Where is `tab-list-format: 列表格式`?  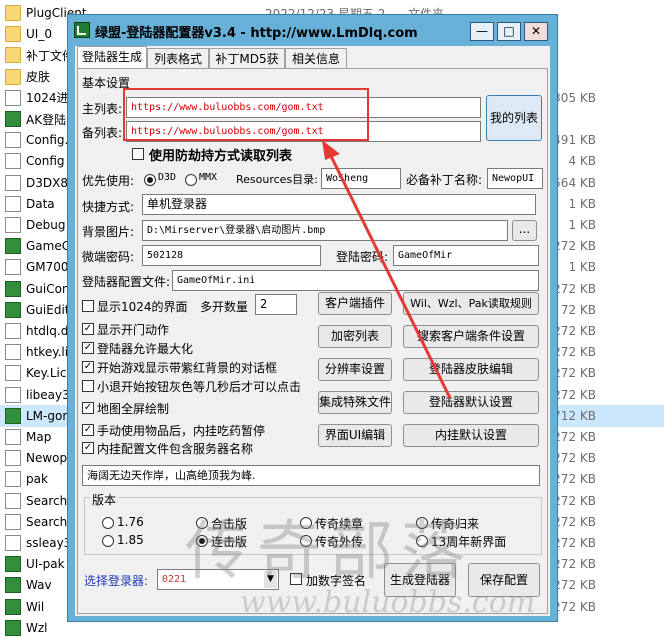 tab-list-format: 列表格式 is located at coordinates (178, 58).